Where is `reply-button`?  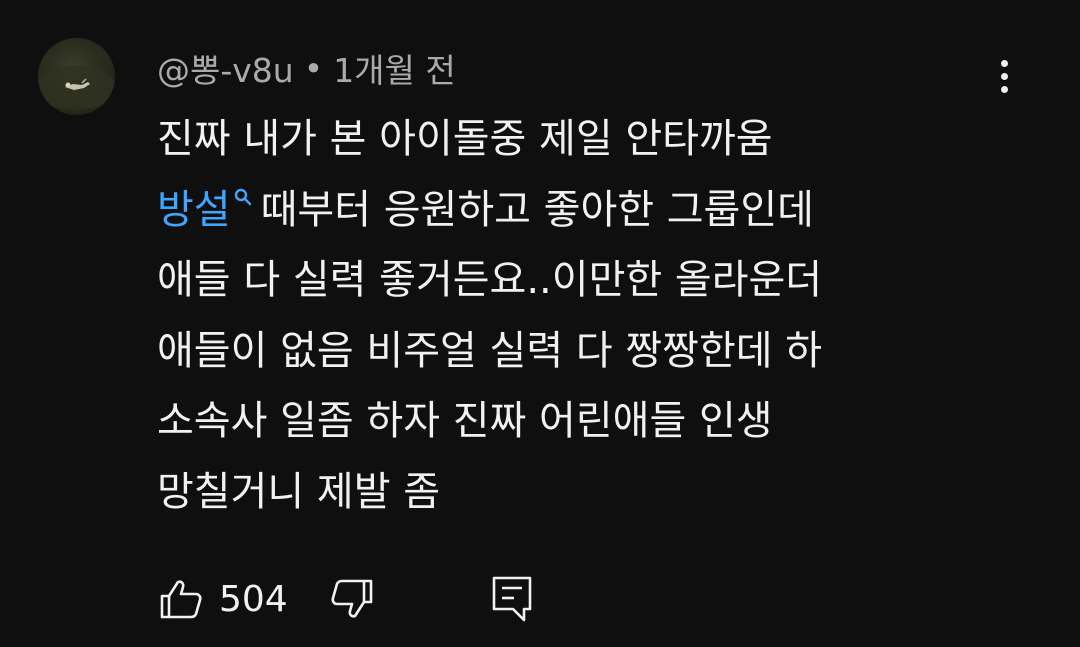 reply-button is located at coordinates (512, 599).